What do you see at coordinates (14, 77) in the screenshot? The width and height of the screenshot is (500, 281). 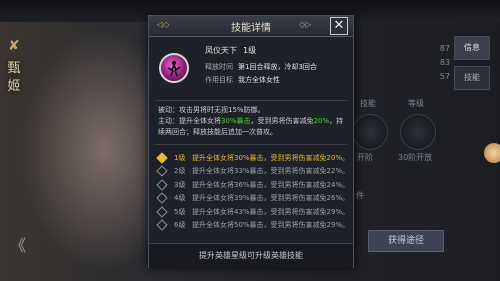 I see `hero-name: 甄姬` at bounding box center [14, 77].